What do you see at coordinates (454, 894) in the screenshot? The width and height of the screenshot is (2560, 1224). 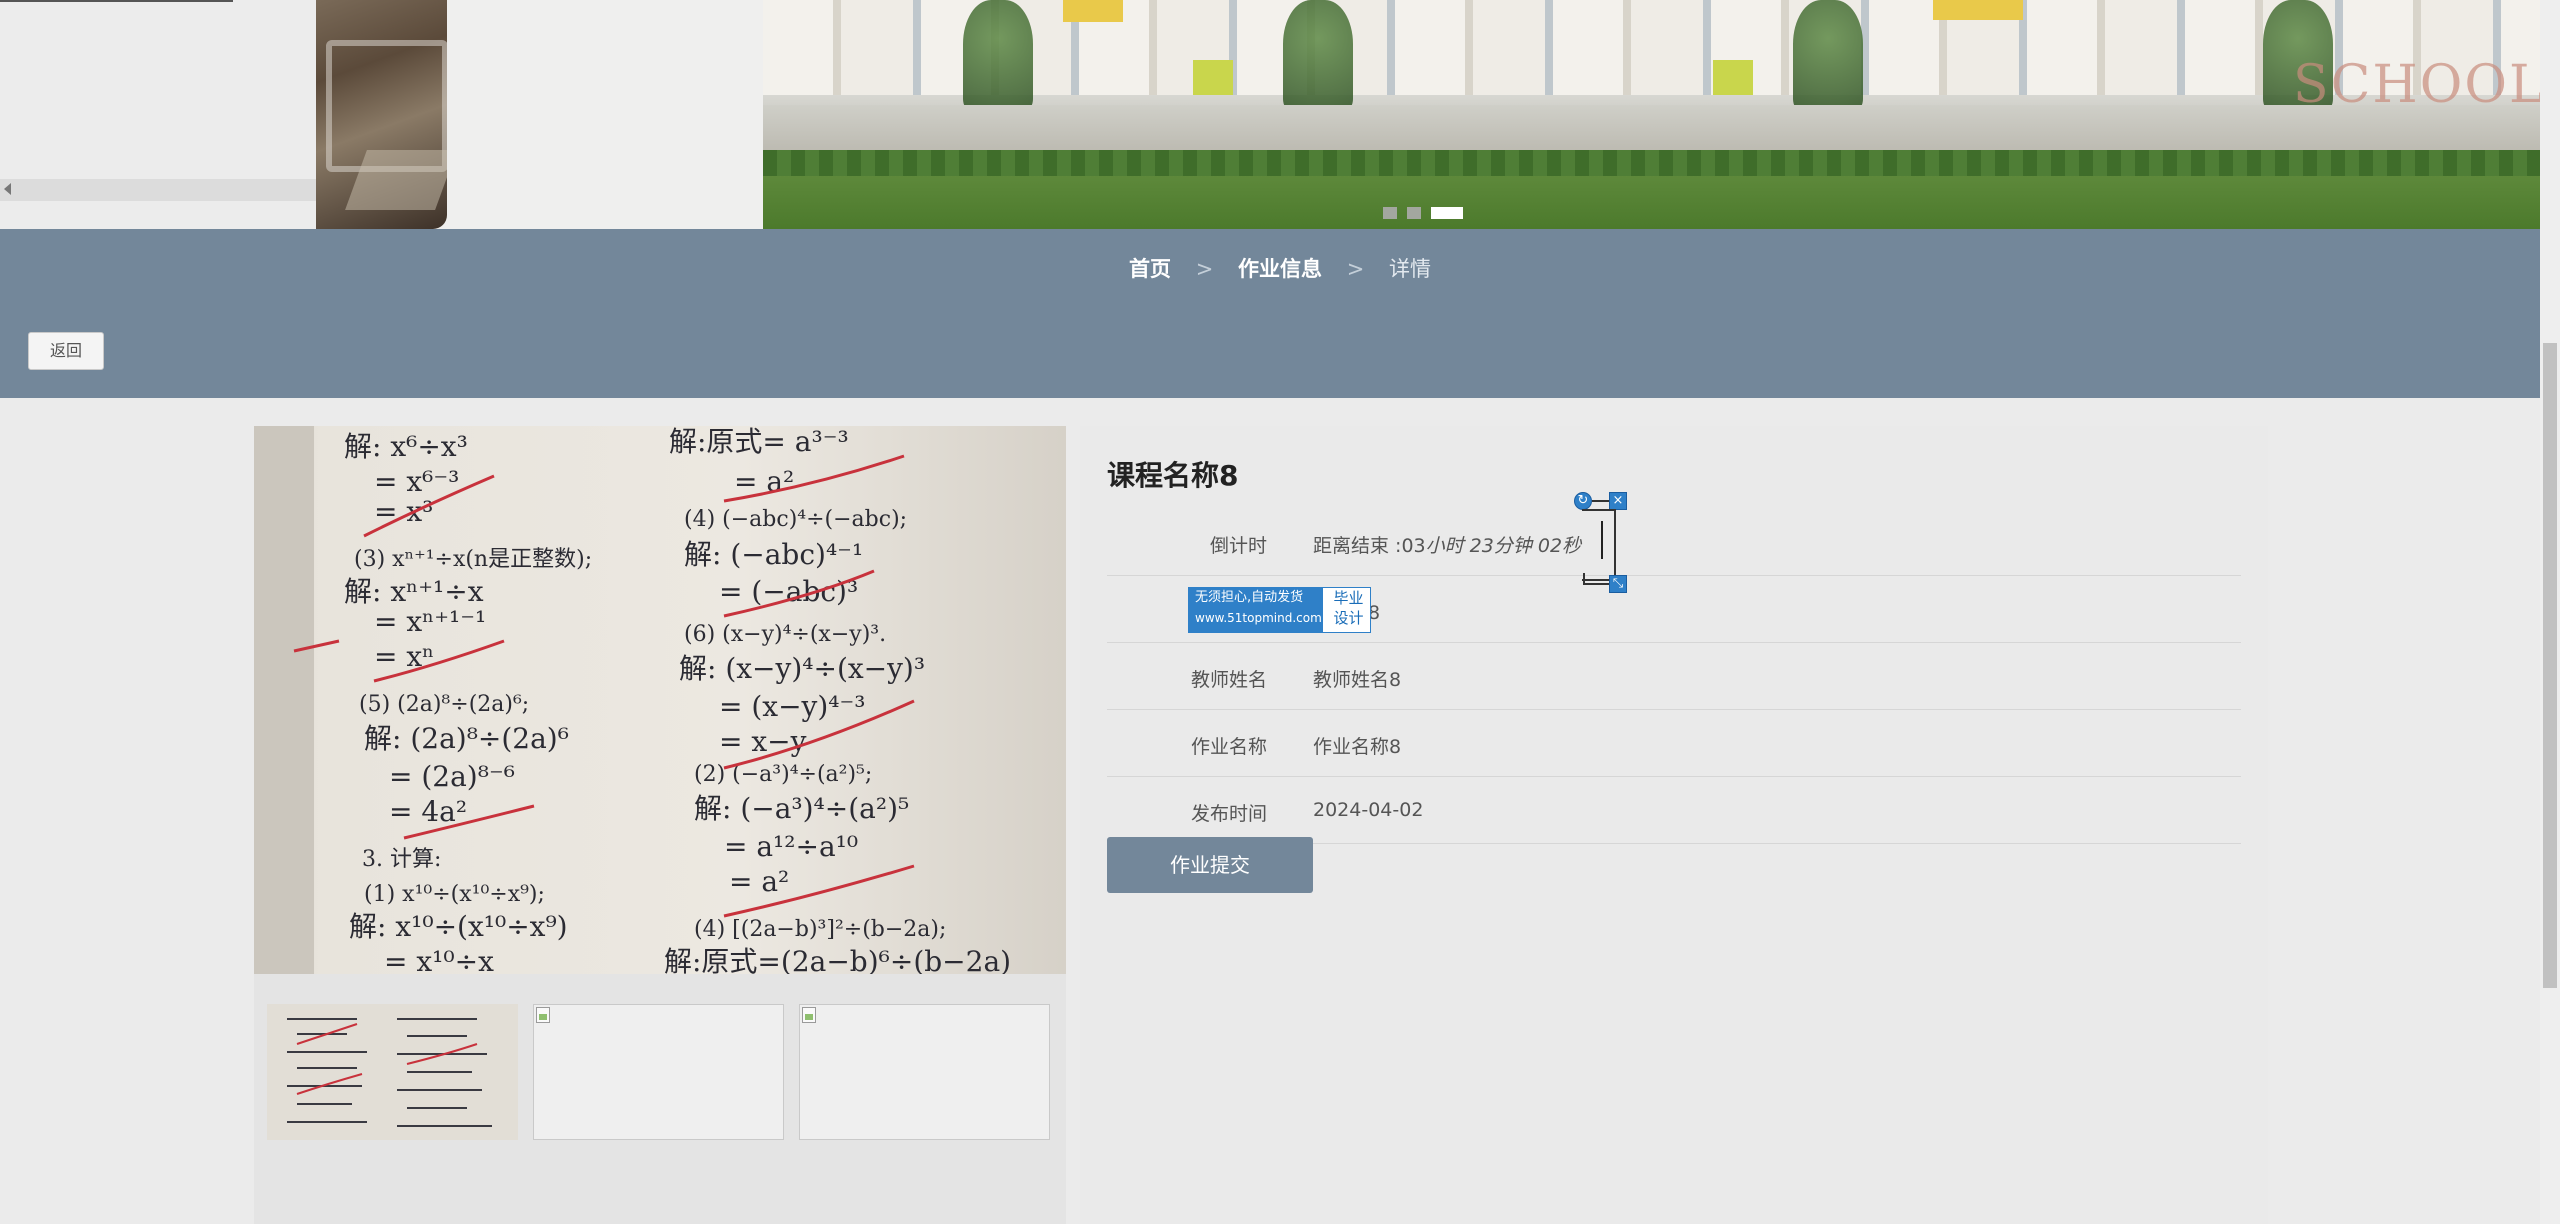 I see `svg-text: (1) x¹⁰÷(x¹⁰÷x⁹);` at bounding box center [454, 894].